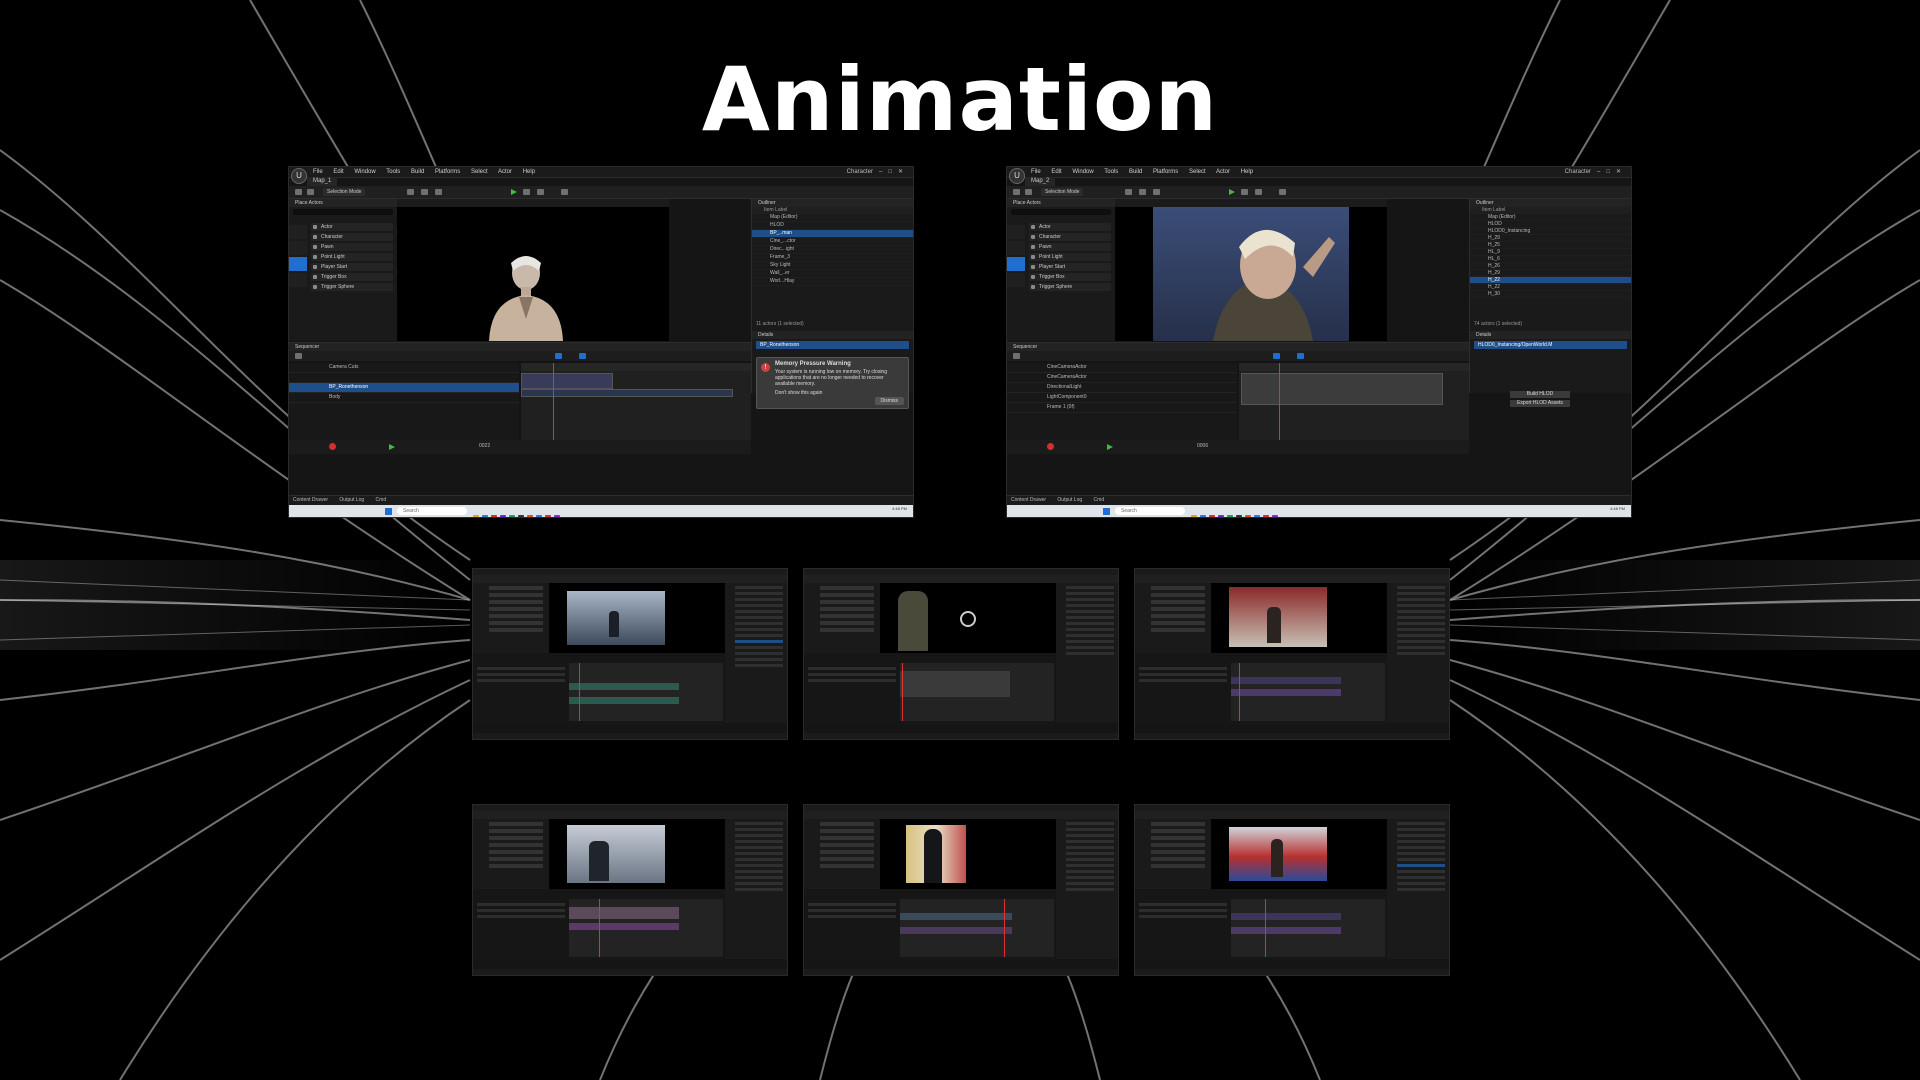  I want to click on transport-play-icon, so click(392, 447).